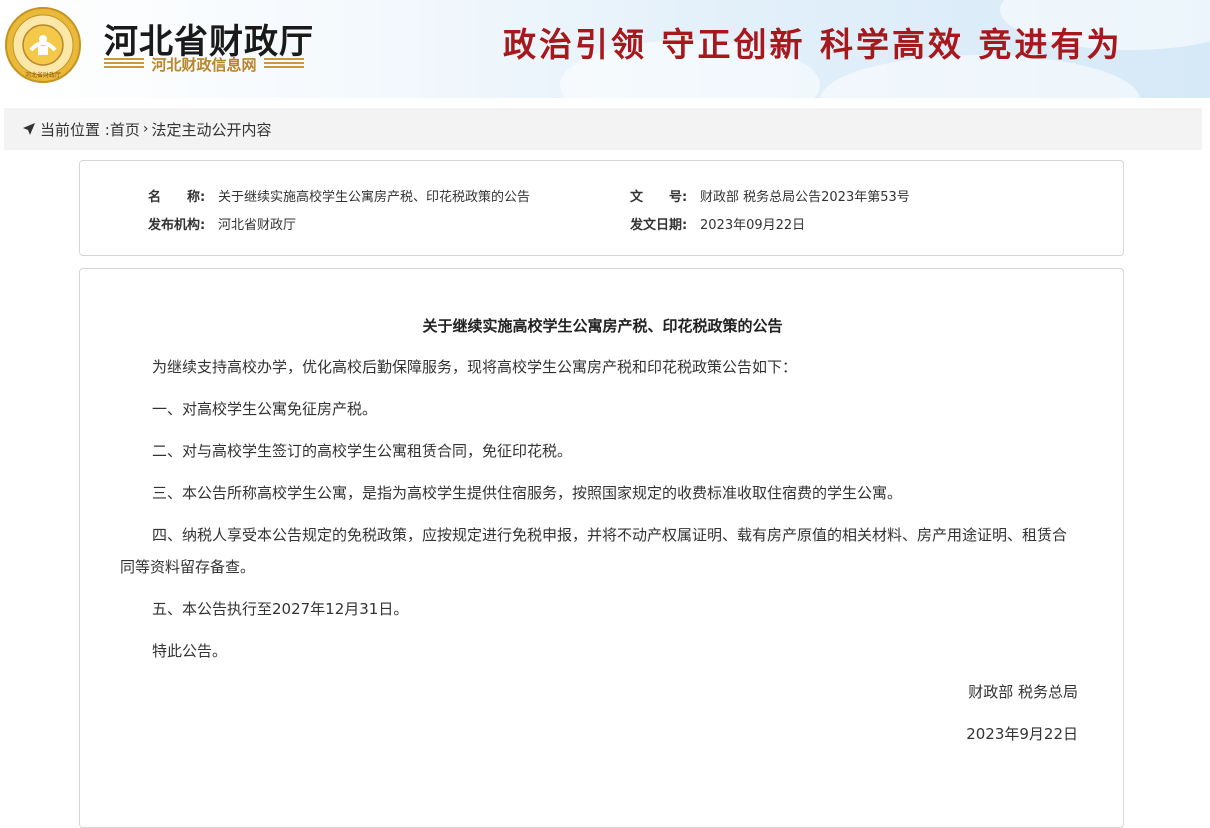 The height and width of the screenshot is (828, 1210). What do you see at coordinates (29, 129) in the screenshot?
I see `location-arrow-icon` at bounding box center [29, 129].